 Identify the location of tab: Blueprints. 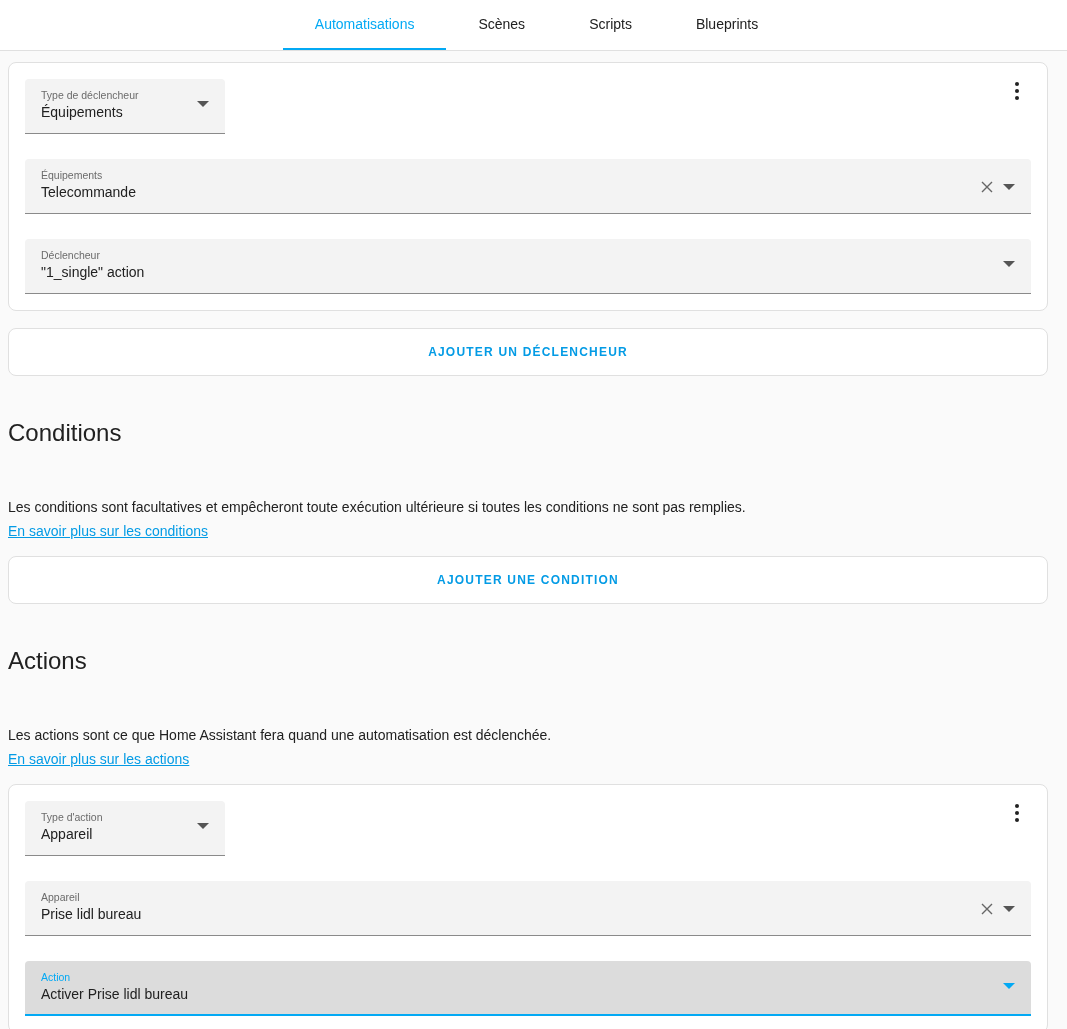
(727, 25).